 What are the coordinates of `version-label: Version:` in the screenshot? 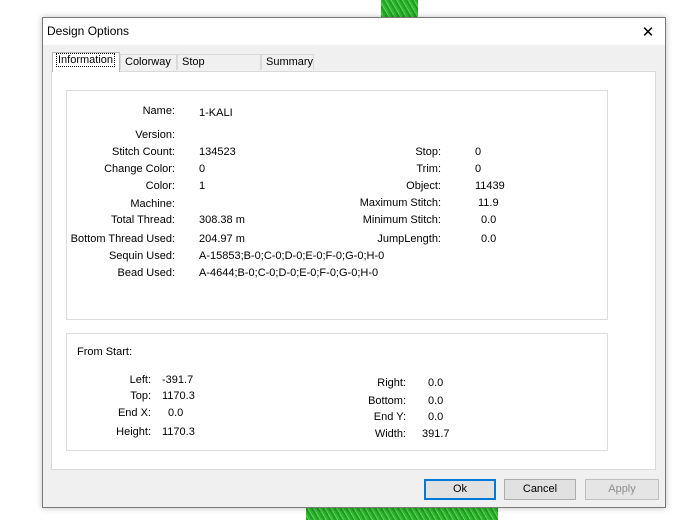 It's located at (155, 135).